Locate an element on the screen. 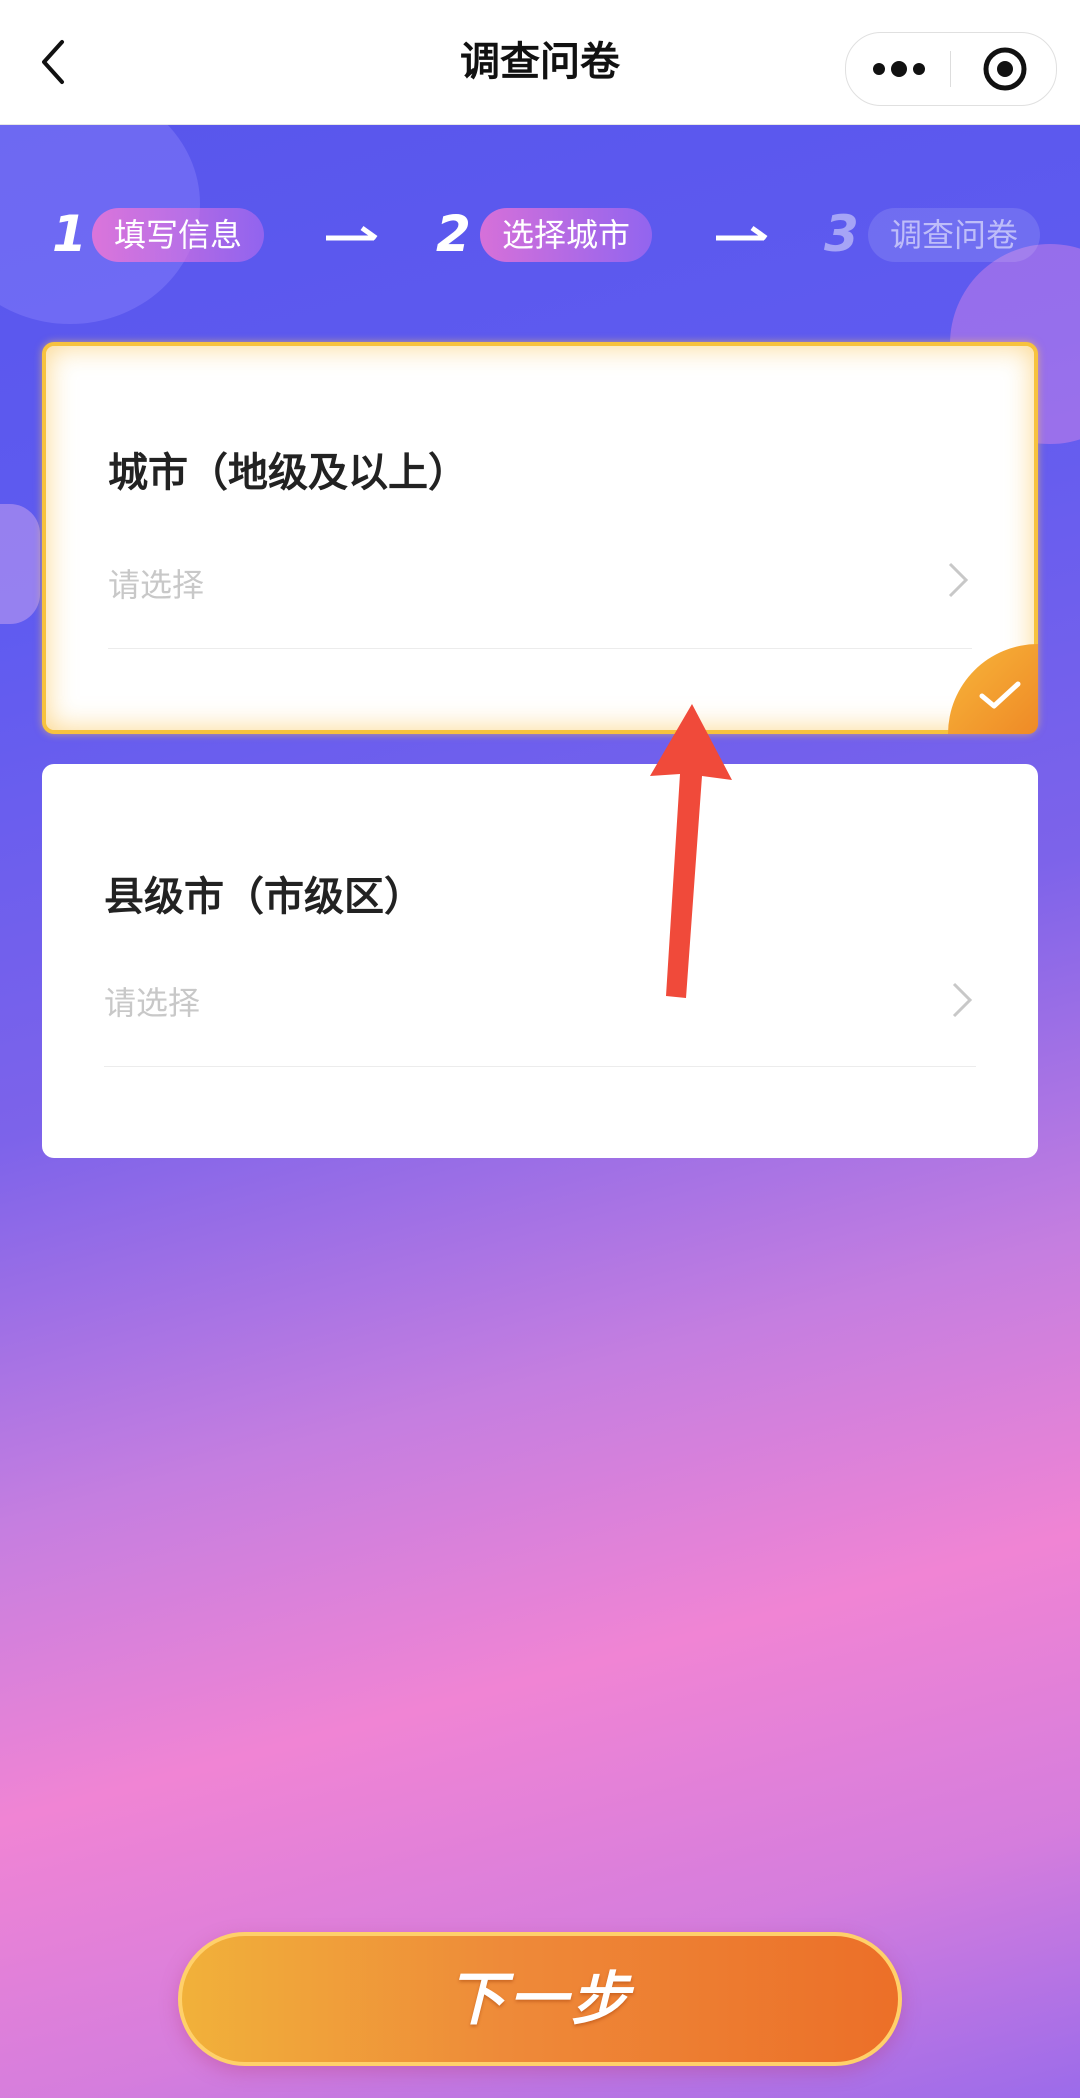 Image resolution: width=1080 pixels, height=2098 pixels. step-label: 选择城市 is located at coordinates (566, 235).